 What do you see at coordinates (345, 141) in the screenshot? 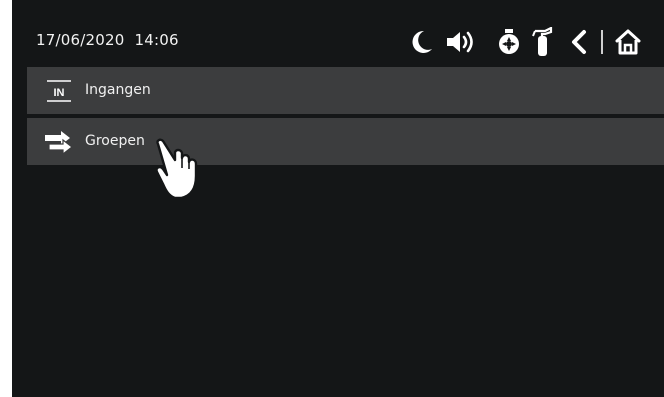
I see `menu-item-groepen: Groepen` at bounding box center [345, 141].